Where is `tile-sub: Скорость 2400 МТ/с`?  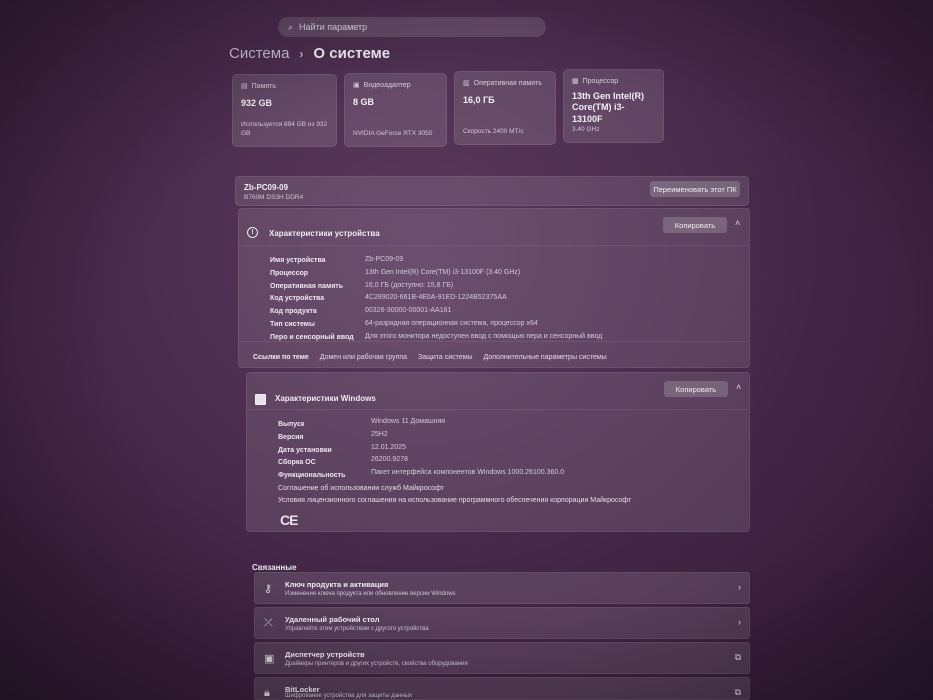 tile-sub: Скорость 2400 МТ/с is located at coordinates (493, 131).